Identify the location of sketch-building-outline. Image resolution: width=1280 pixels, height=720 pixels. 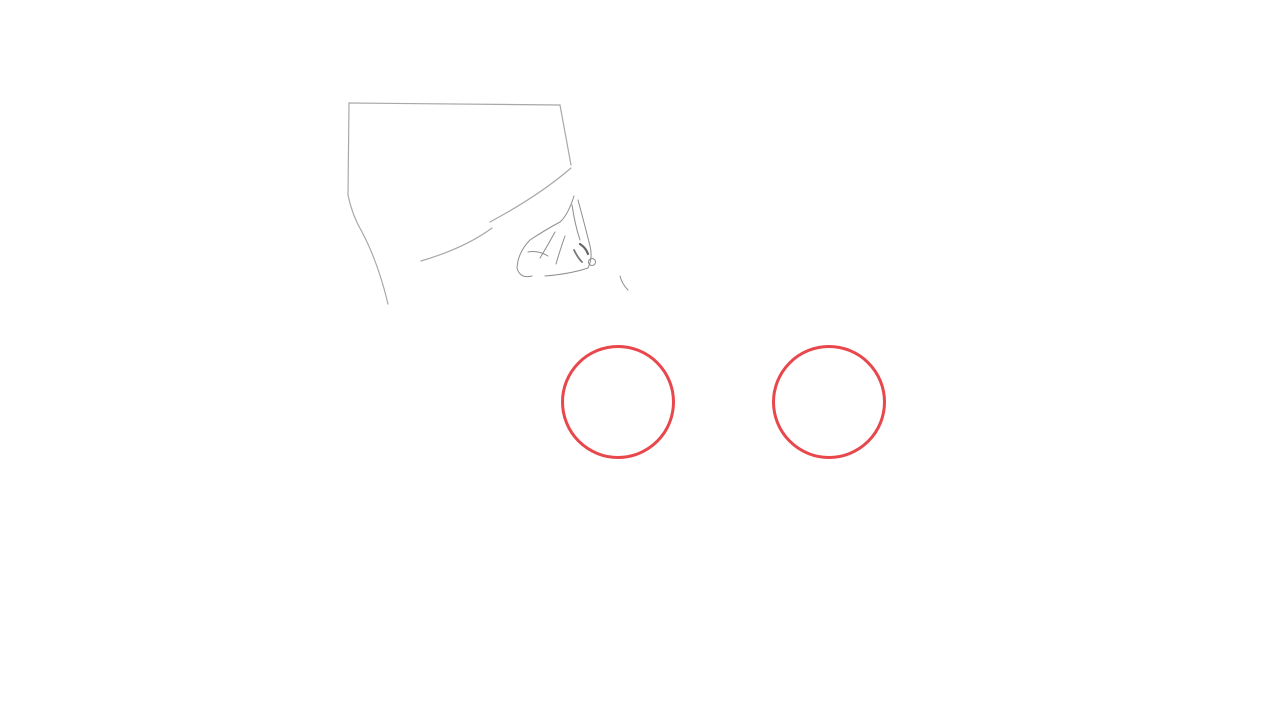
(459, 203).